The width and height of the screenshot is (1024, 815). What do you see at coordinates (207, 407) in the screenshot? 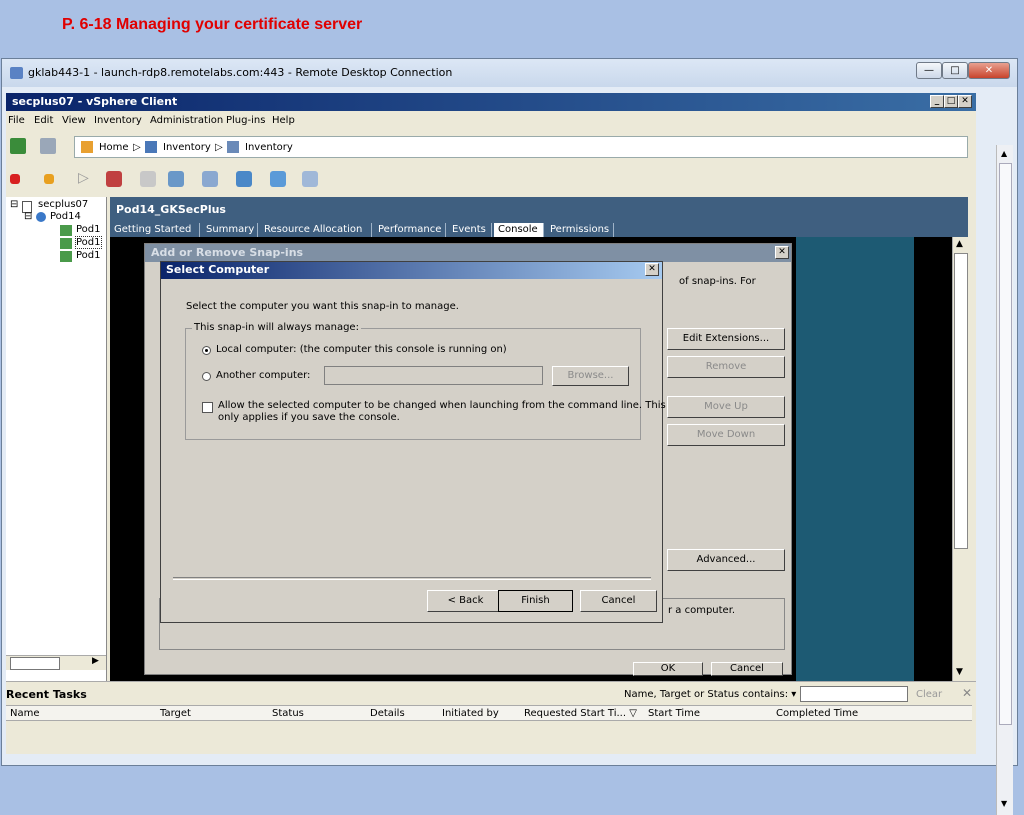
I see `allow-change-checkbox` at bounding box center [207, 407].